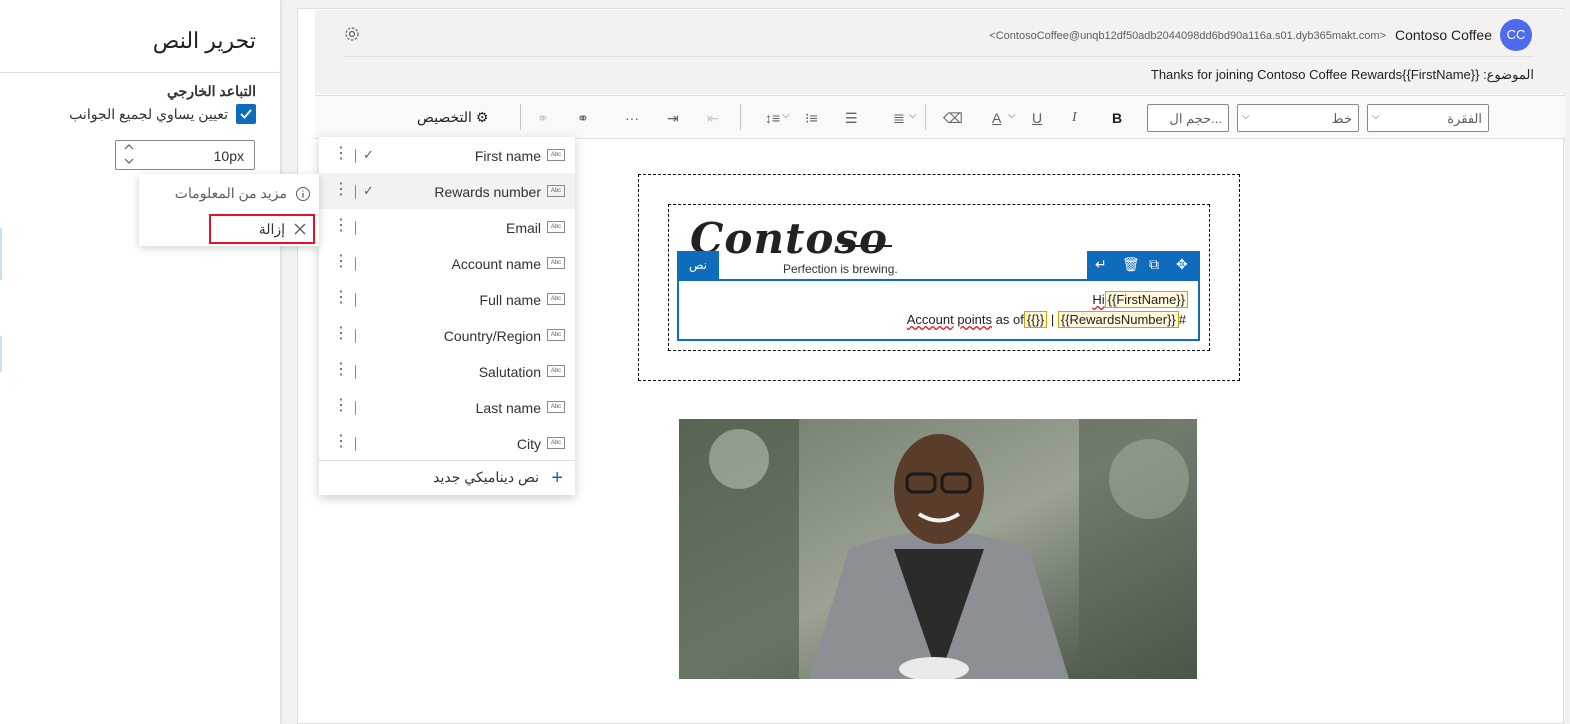  I want to click on customize-button: ⚙ التخصيص, so click(452, 117).